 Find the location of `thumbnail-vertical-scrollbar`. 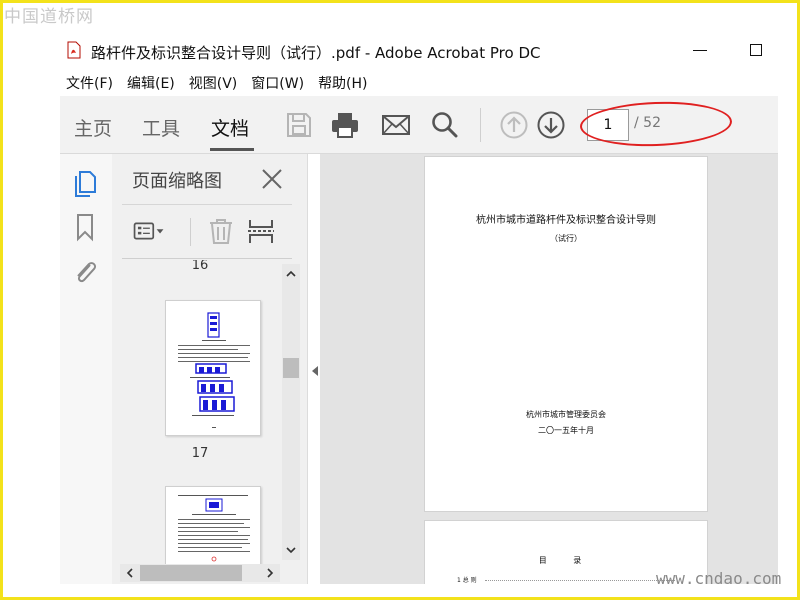

thumbnail-vertical-scrollbar is located at coordinates (291, 412).